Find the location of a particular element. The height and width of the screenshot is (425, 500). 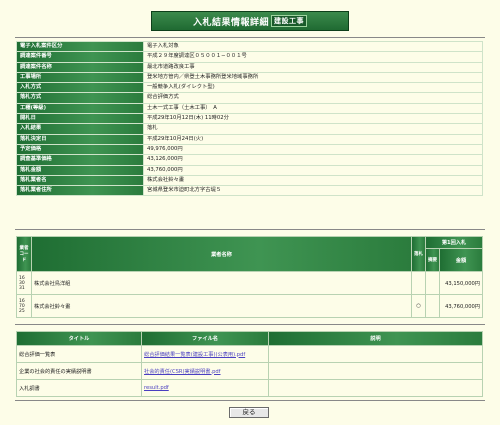

col-header-code: 業者コード is located at coordinates (24, 254).